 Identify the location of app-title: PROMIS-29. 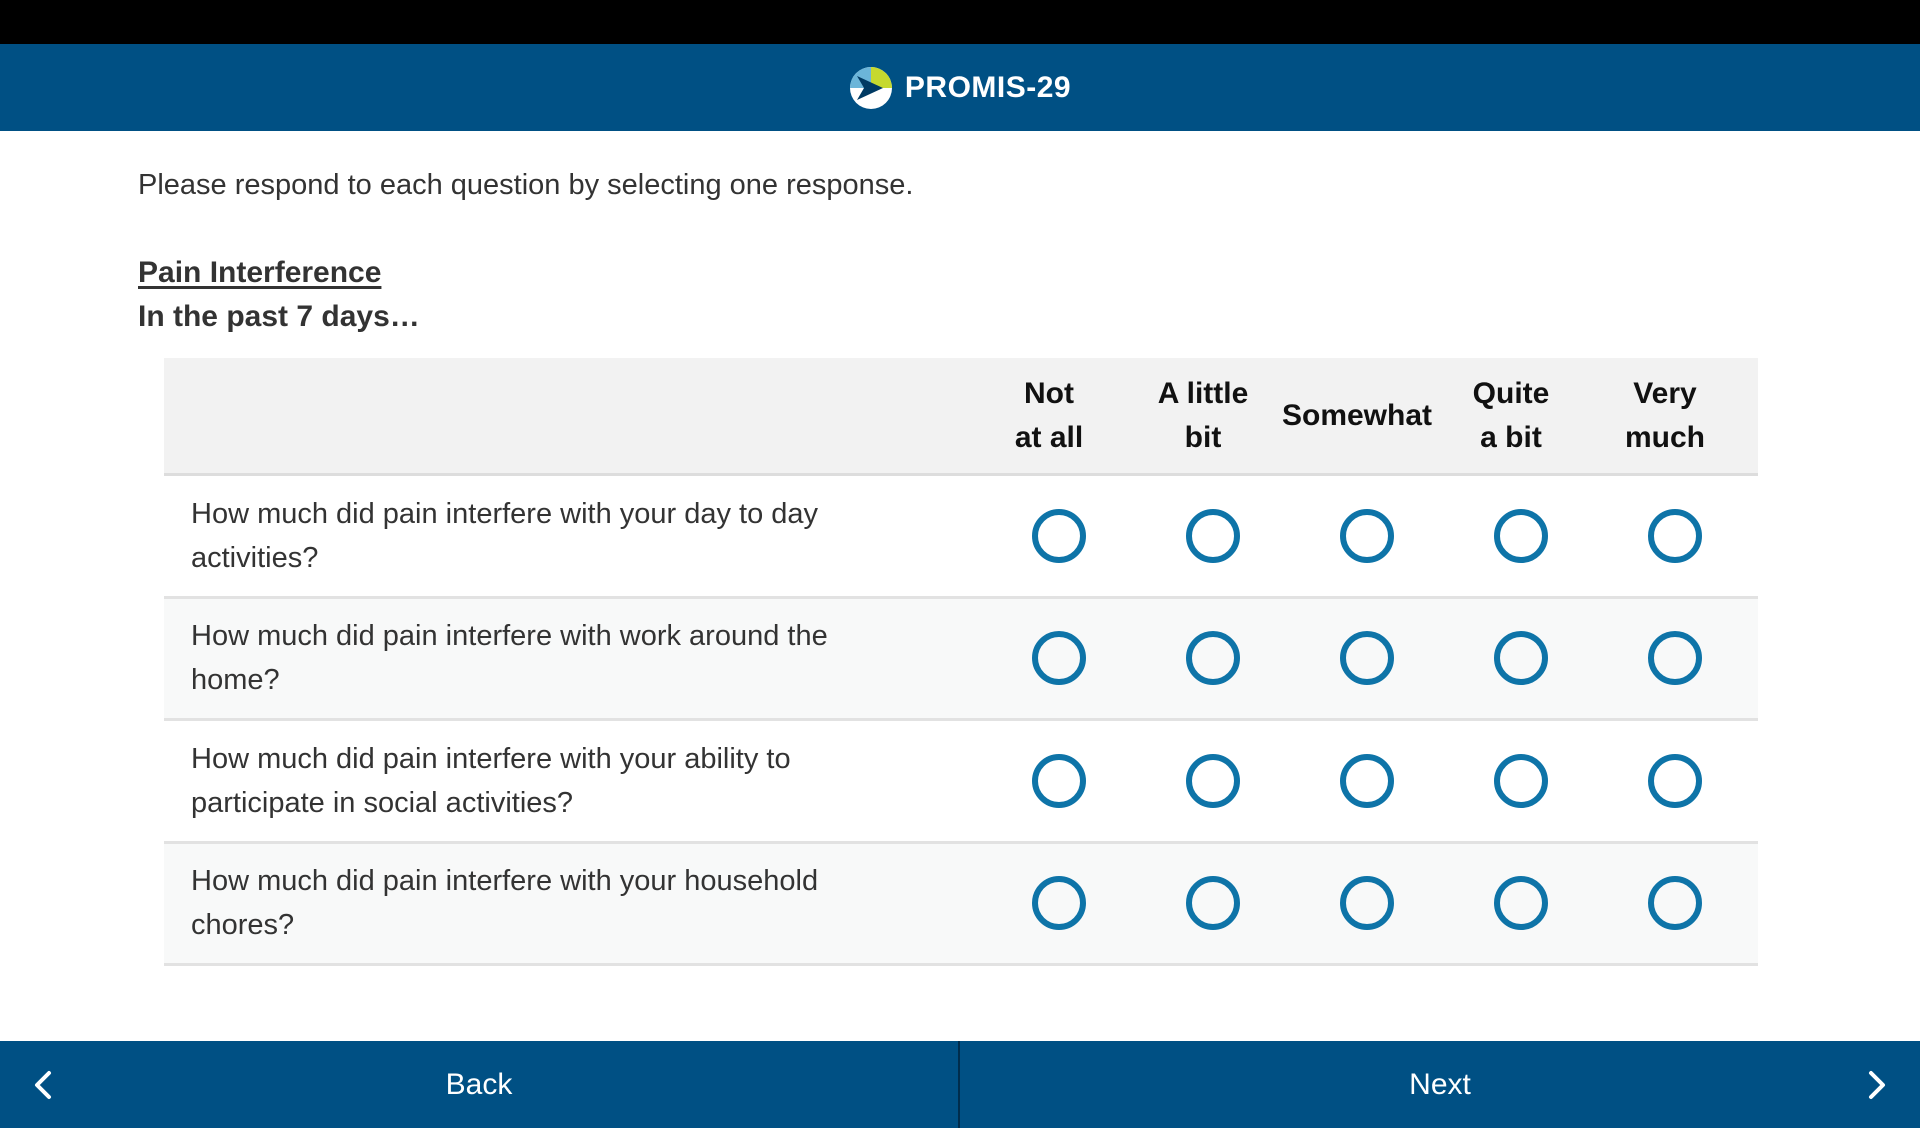
(988, 87).